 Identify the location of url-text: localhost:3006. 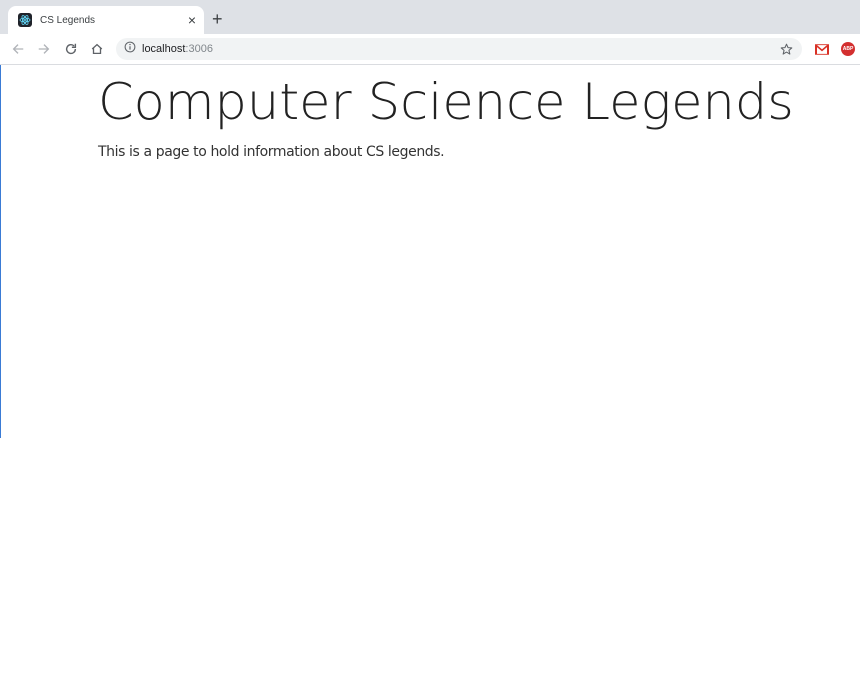
(177, 49).